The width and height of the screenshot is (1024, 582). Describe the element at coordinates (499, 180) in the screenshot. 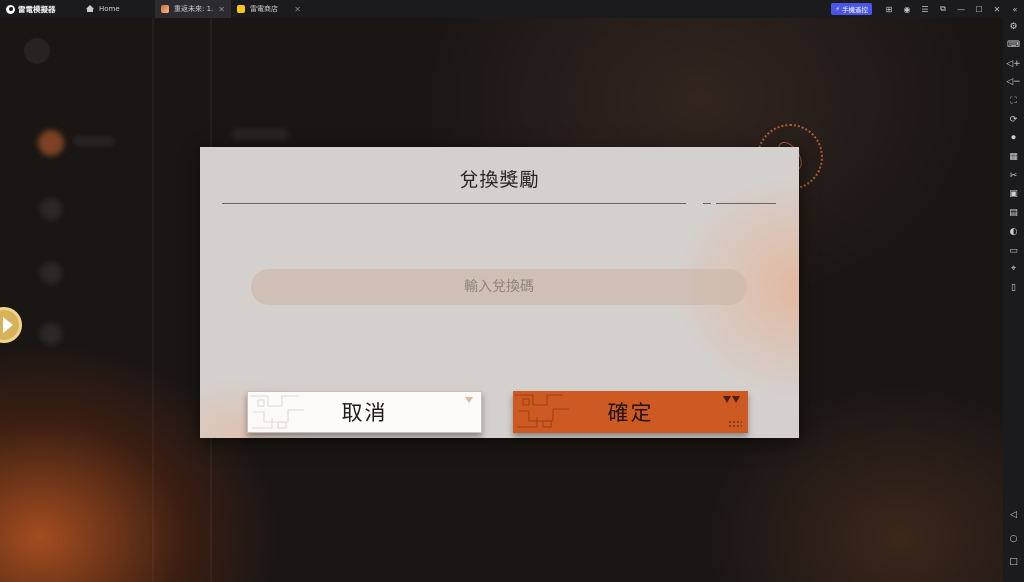

I see `dialog-title: 兌換獎勵` at that location.